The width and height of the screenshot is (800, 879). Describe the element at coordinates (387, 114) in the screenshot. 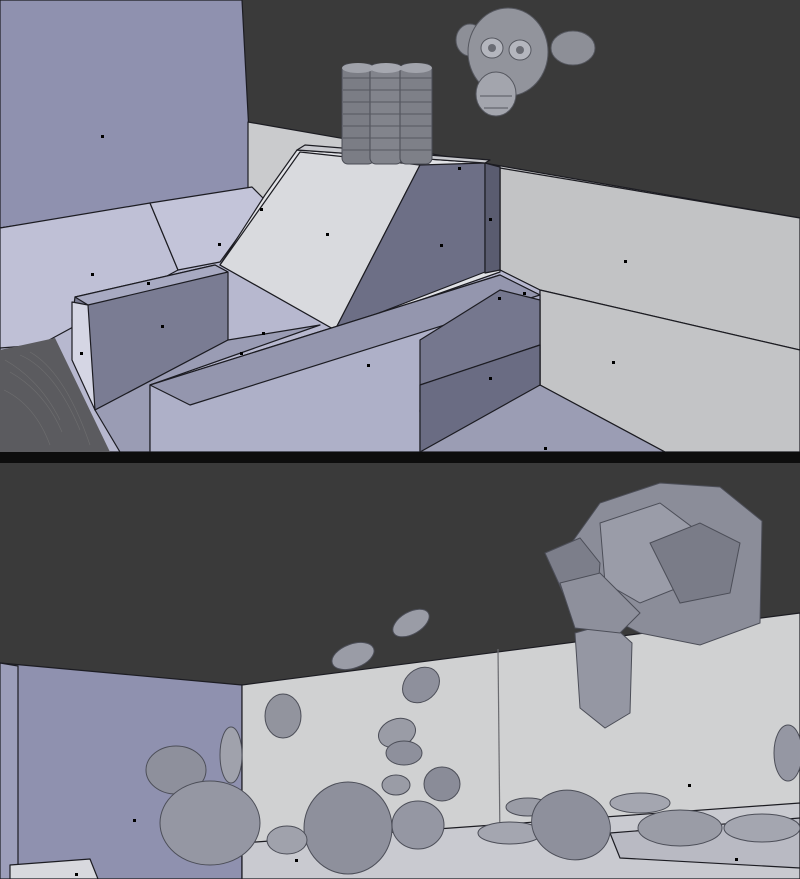

I see `stacked-discs` at that location.